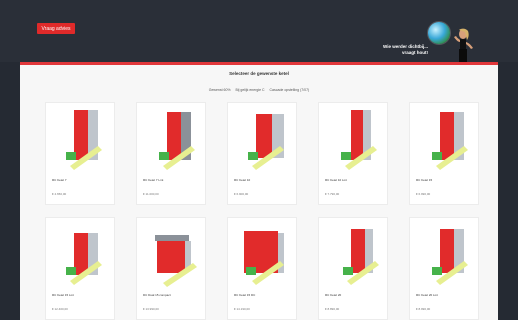  Describe the element at coordinates (333, 295) in the screenshot. I see `product-name: RC Ketel 20` at that location.